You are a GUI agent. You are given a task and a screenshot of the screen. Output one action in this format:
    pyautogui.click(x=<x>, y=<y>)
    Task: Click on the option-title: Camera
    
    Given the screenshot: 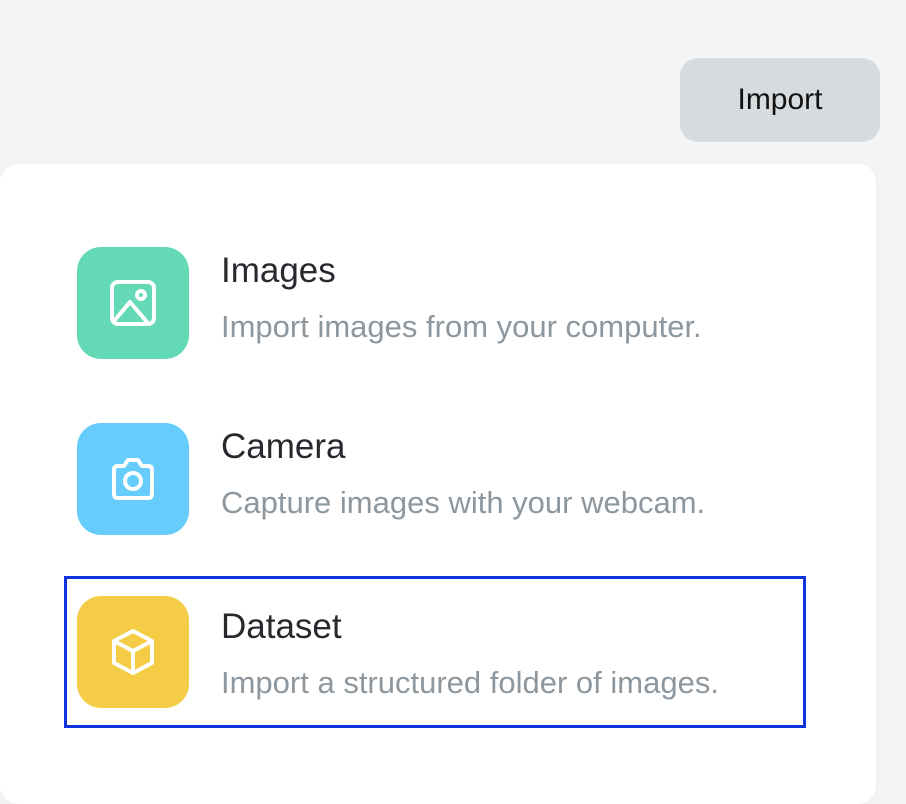 What is the action you would take?
    pyautogui.click(x=283, y=446)
    